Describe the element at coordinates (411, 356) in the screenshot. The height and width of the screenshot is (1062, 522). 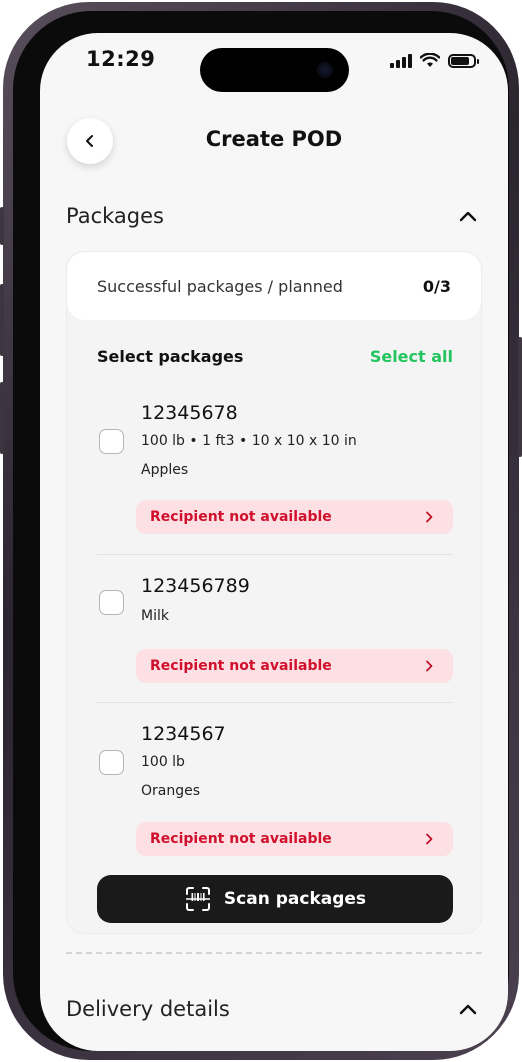
I see `select-all-button: Select all` at that location.